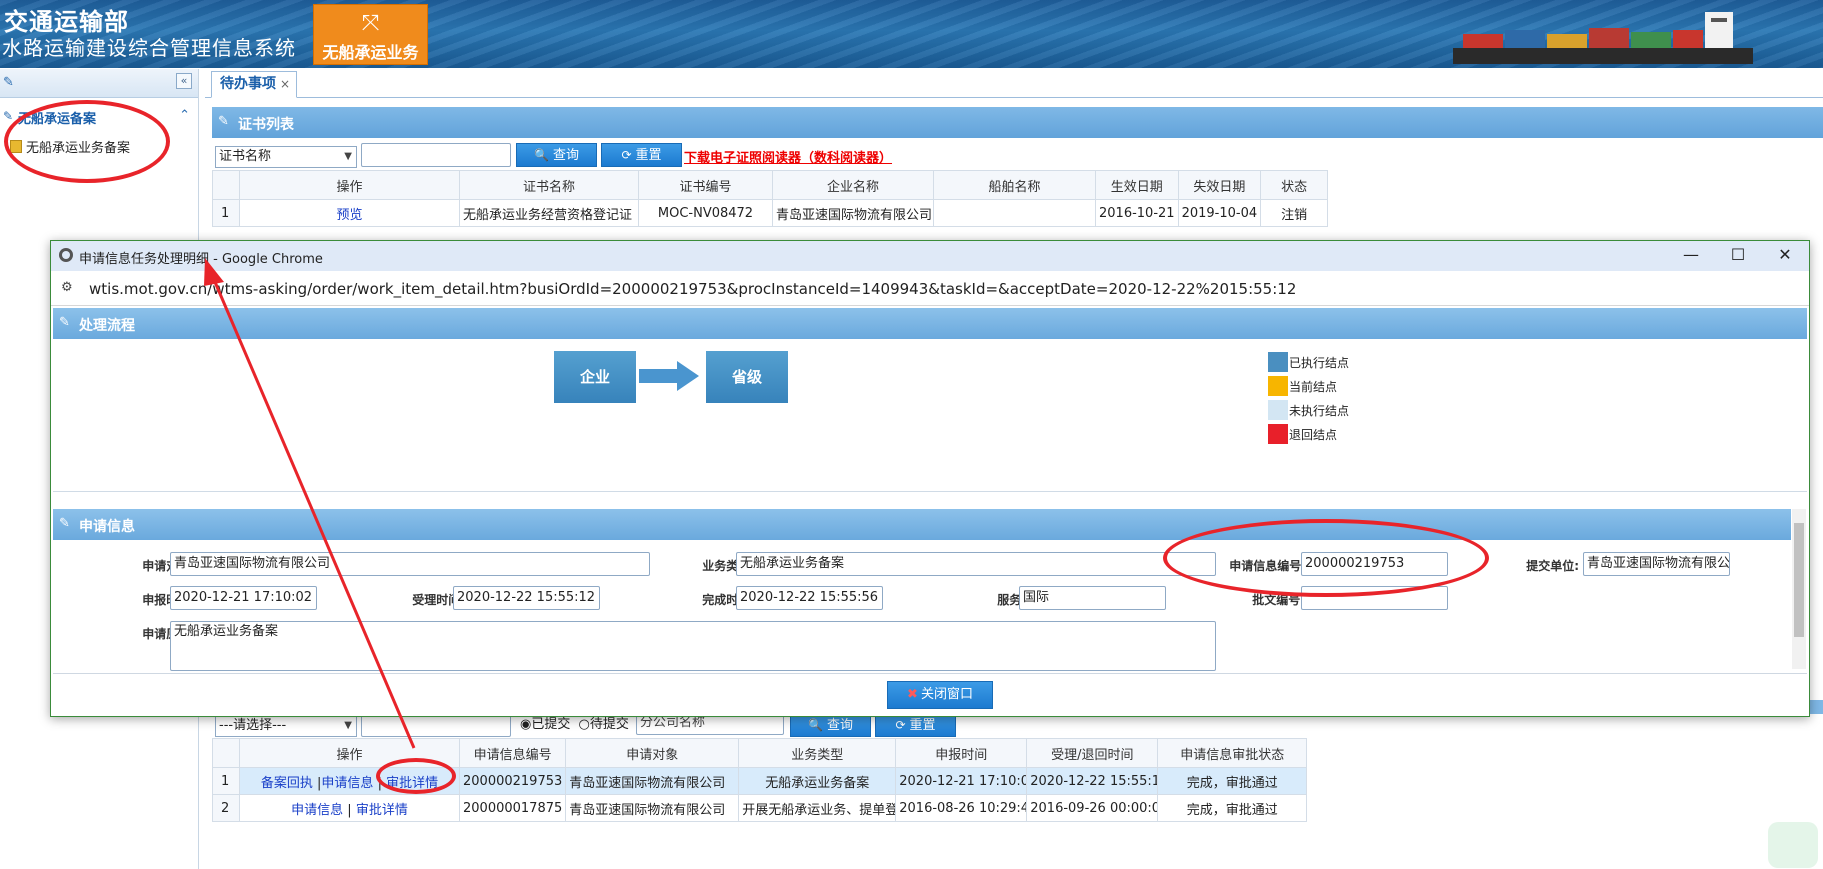  I want to click on submit-unit-label: 提交单位:, so click(1552, 566).